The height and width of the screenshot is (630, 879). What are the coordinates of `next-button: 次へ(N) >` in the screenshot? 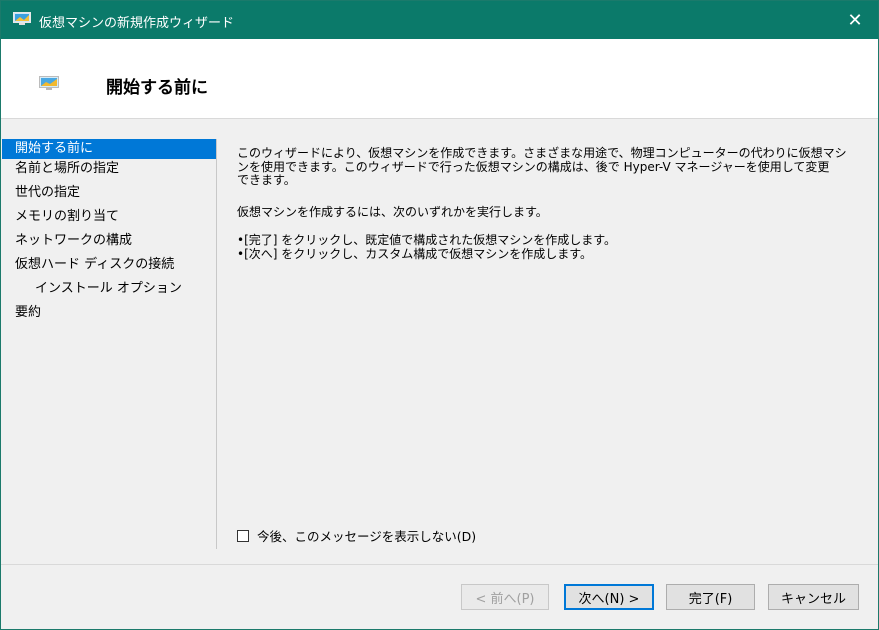 It's located at (609, 597).